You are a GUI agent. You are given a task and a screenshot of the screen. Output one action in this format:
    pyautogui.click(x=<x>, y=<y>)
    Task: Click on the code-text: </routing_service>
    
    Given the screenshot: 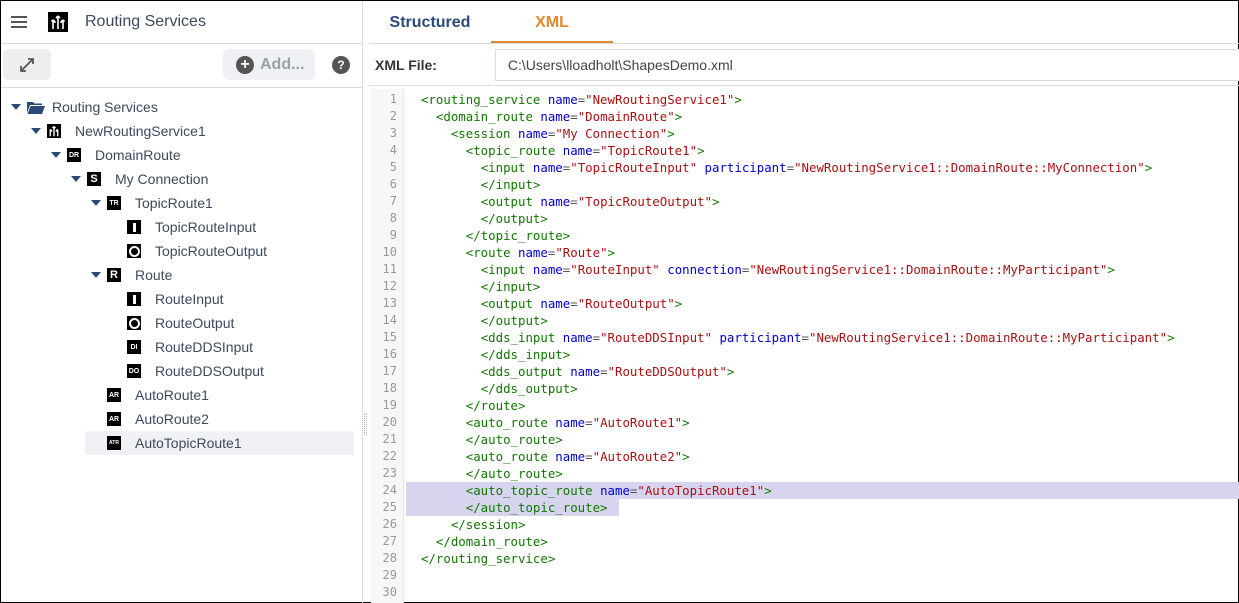 What is the action you would take?
    pyautogui.click(x=488, y=558)
    